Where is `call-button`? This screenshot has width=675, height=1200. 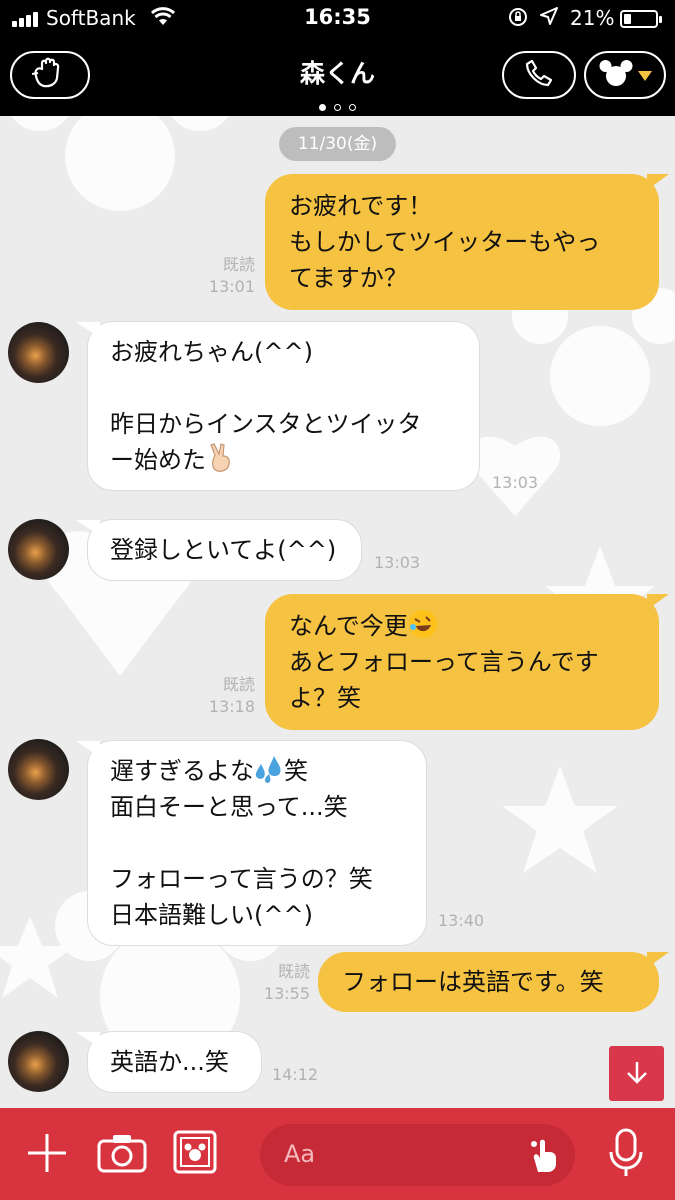
call-button is located at coordinates (539, 75).